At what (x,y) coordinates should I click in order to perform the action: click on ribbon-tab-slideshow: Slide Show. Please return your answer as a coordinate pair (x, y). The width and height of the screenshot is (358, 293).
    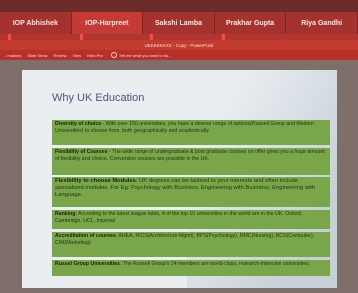
    Looking at the image, I should click on (37, 55).